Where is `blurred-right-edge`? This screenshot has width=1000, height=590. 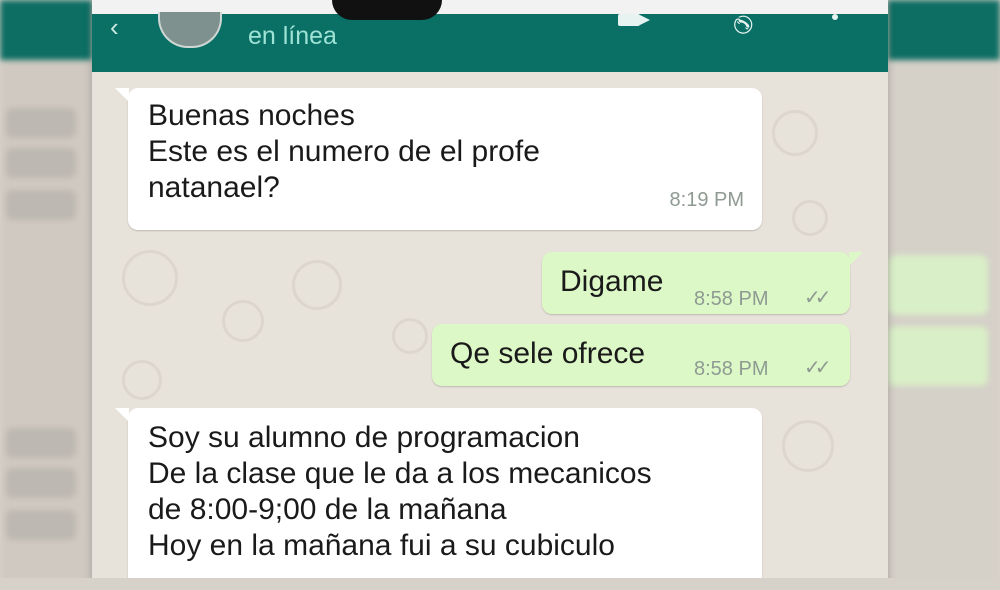 blurred-right-edge is located at coordinates (944, 295).